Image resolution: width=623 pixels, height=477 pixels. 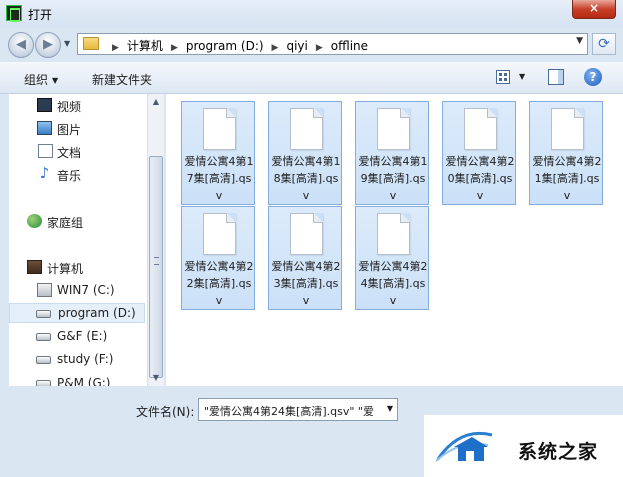 I want to click on scrollbar-thumb, so click(x=156, y=267).